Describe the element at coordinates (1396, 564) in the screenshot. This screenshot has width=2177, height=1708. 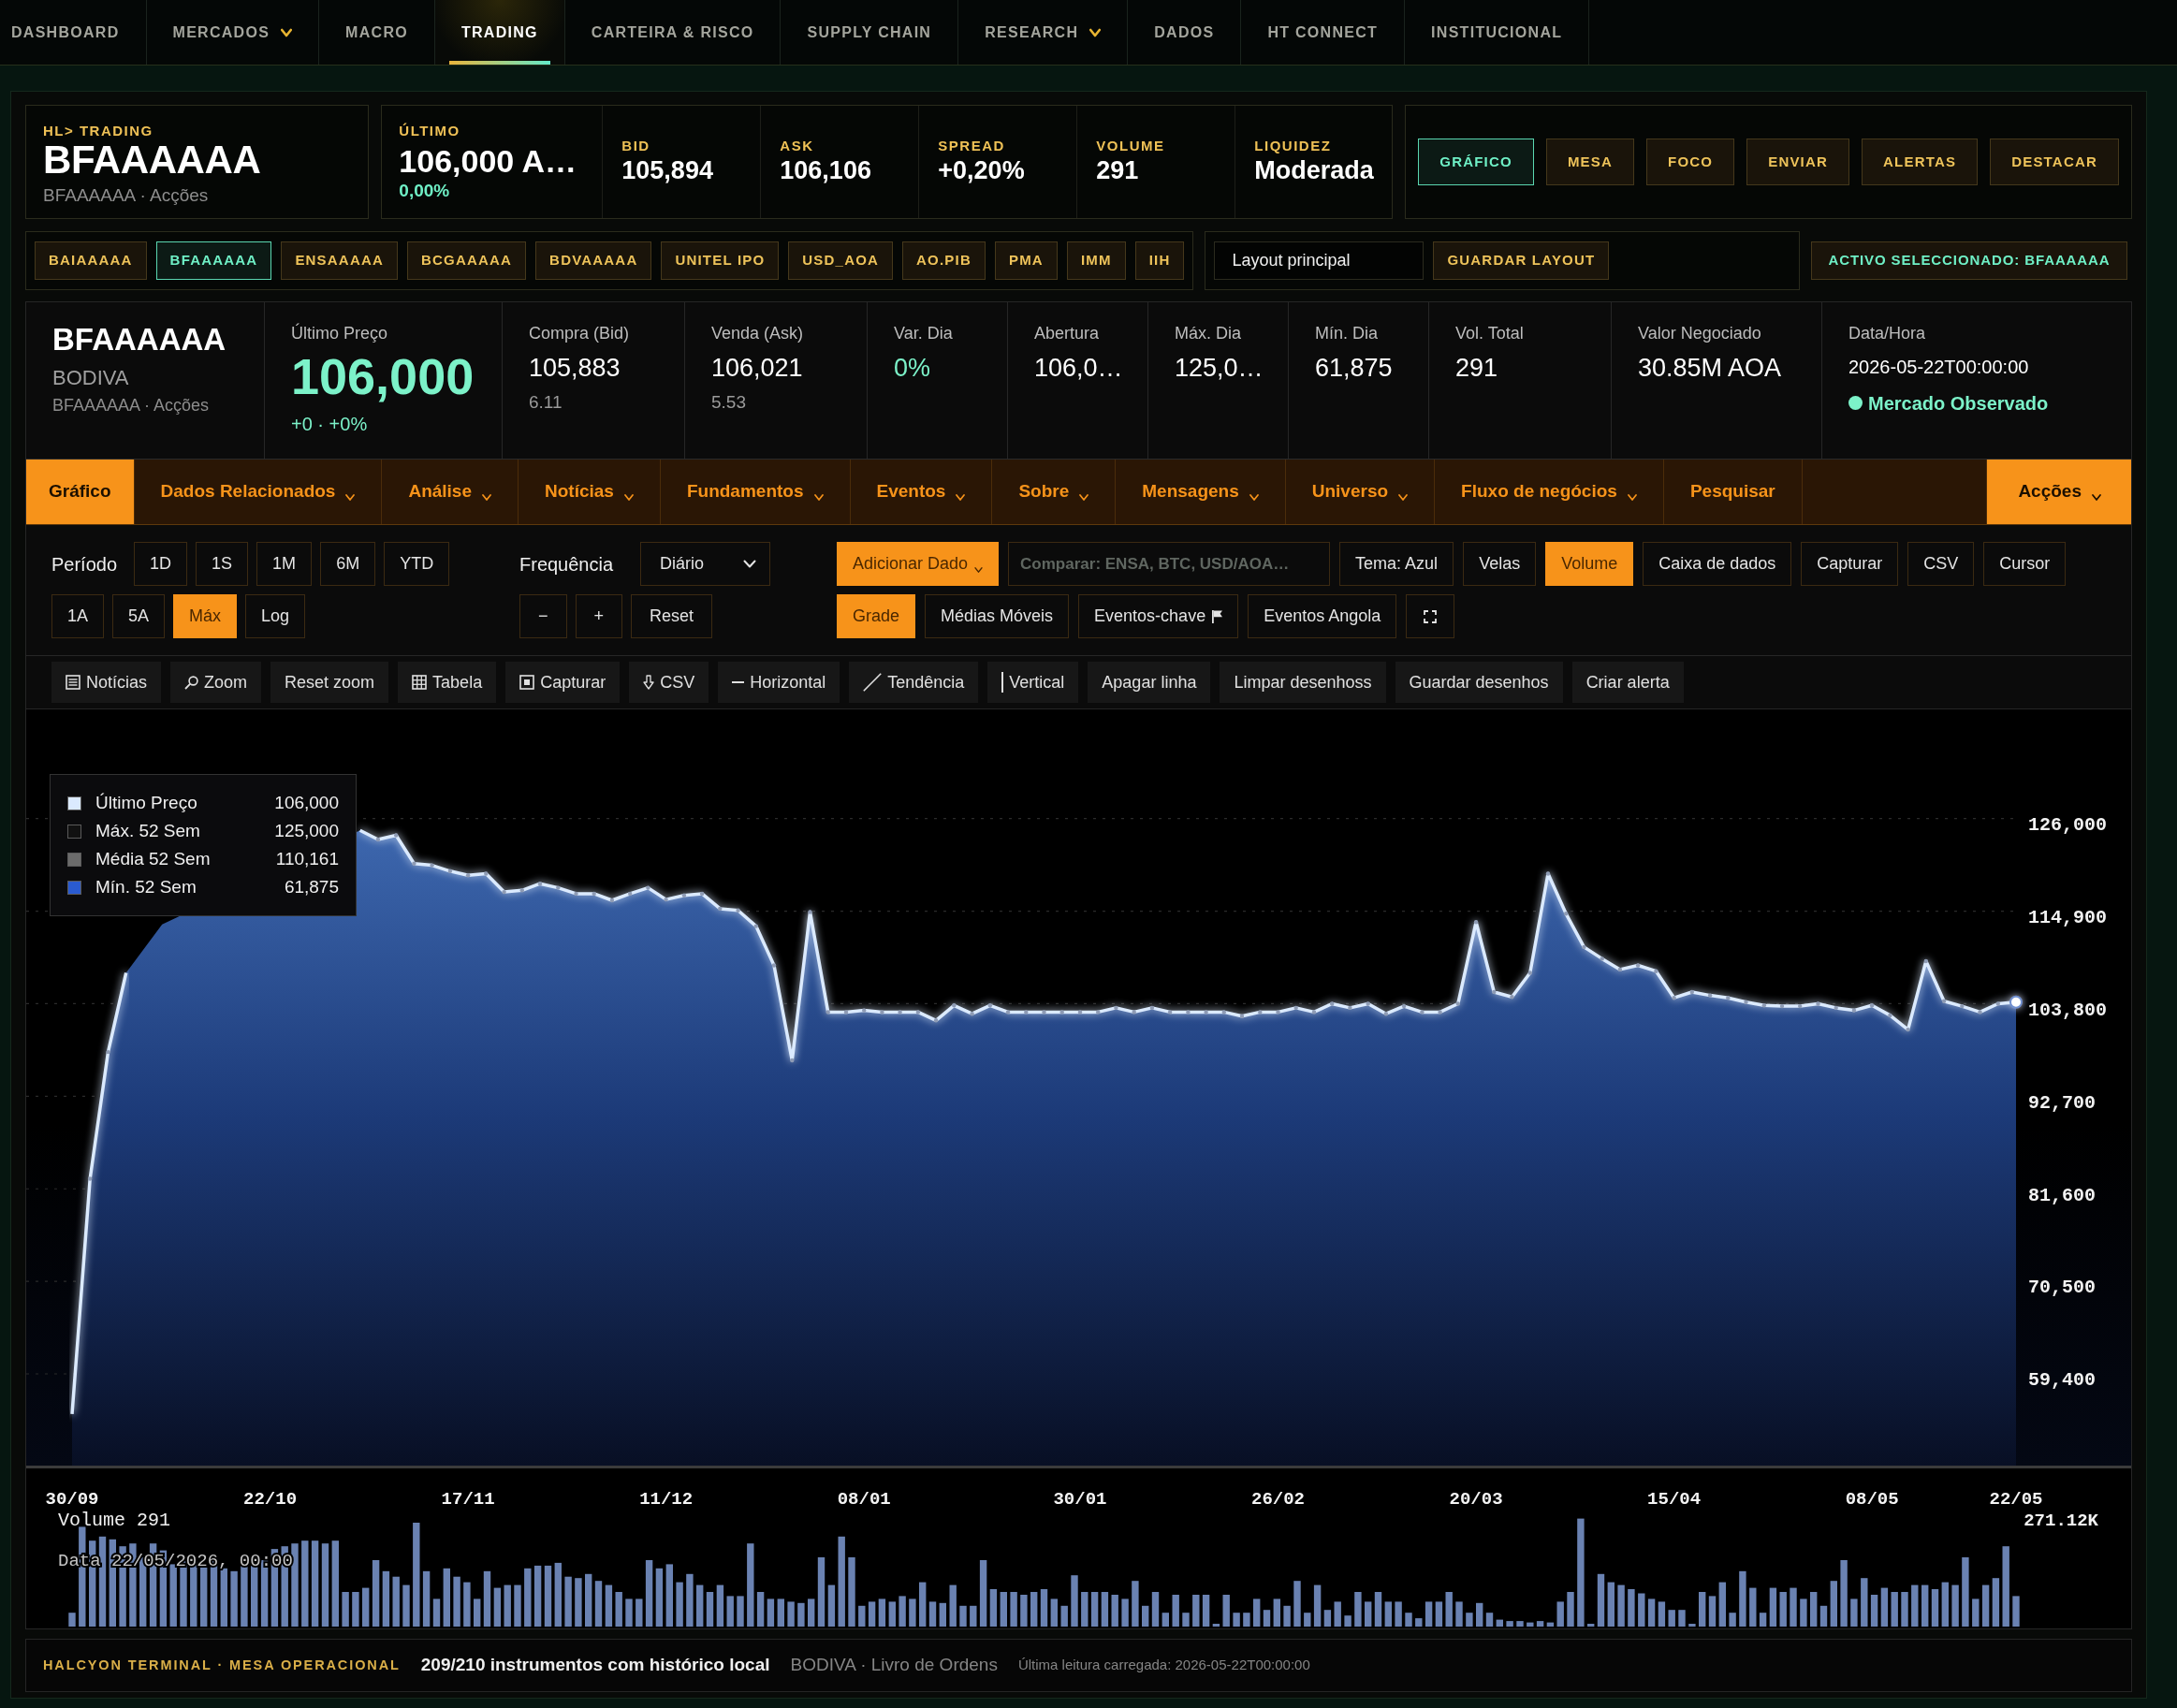
I see `chart-toggle-button: Tema: Azul` at that location.